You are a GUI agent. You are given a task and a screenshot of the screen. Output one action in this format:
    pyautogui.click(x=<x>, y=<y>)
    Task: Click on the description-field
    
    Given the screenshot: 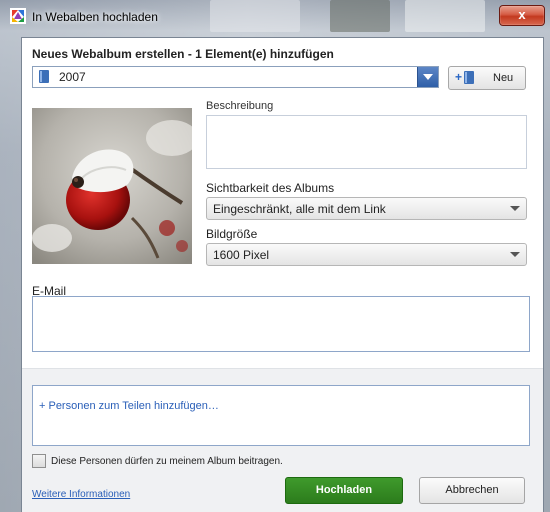 What is the action you would take?
    pyautogui.click(x=366, y=142)
    